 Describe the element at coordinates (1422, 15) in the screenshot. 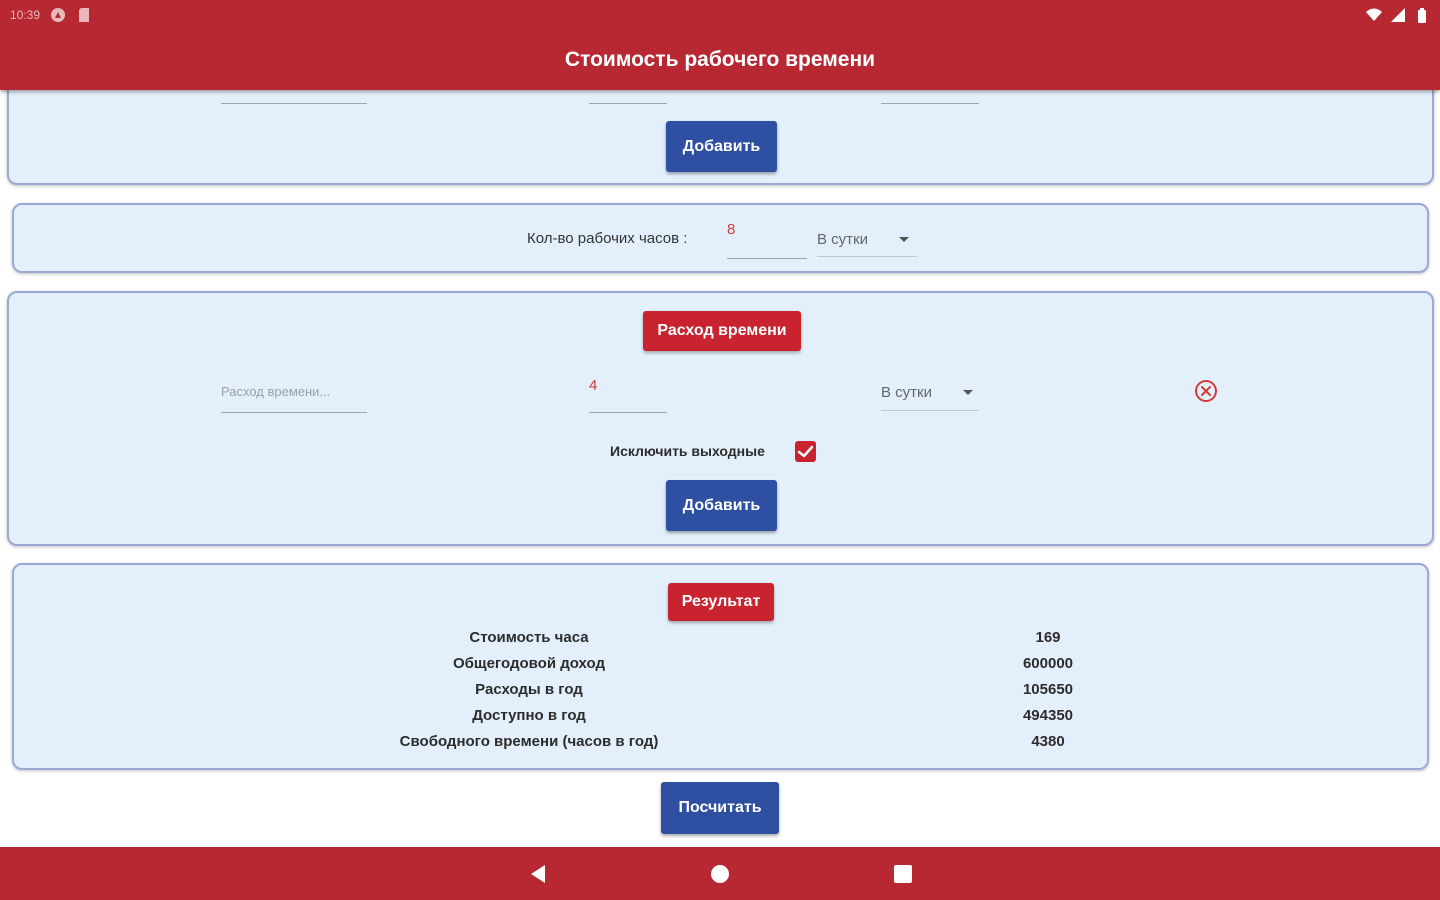

I see `battery-icon` at that location.